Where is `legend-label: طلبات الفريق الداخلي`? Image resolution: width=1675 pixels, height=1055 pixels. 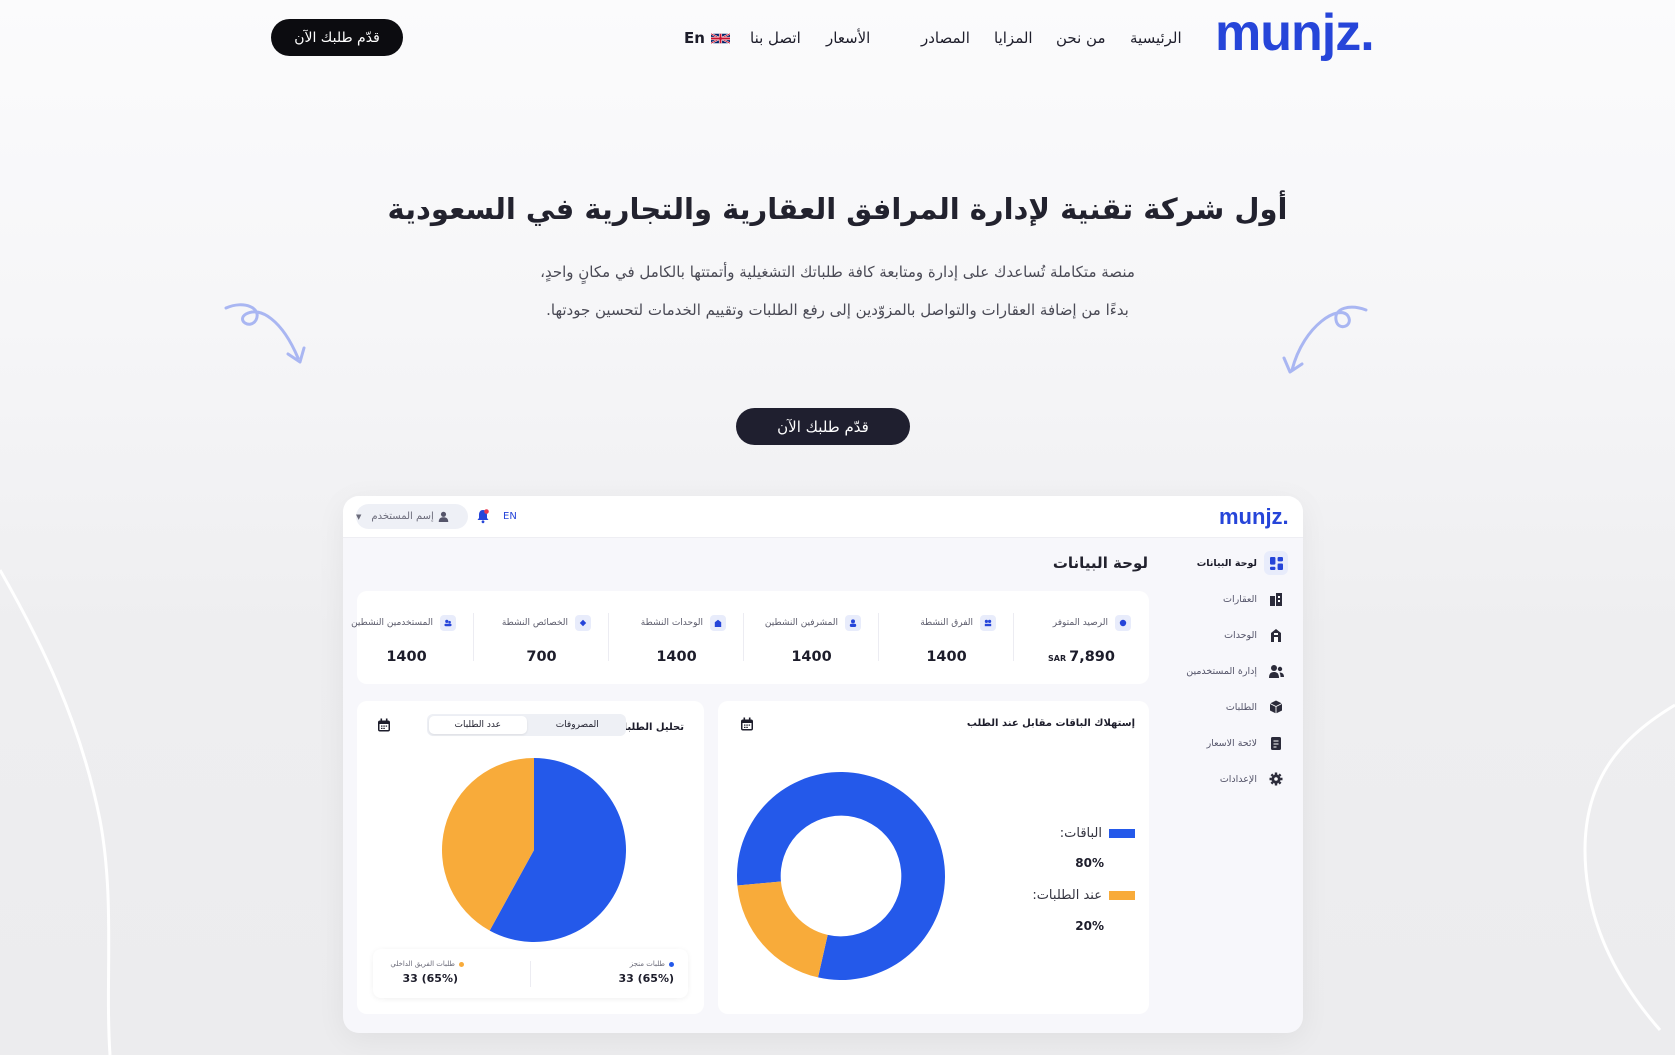
legend-label: طلبات الفريق الداخلي is located at coordinates (422, 964).